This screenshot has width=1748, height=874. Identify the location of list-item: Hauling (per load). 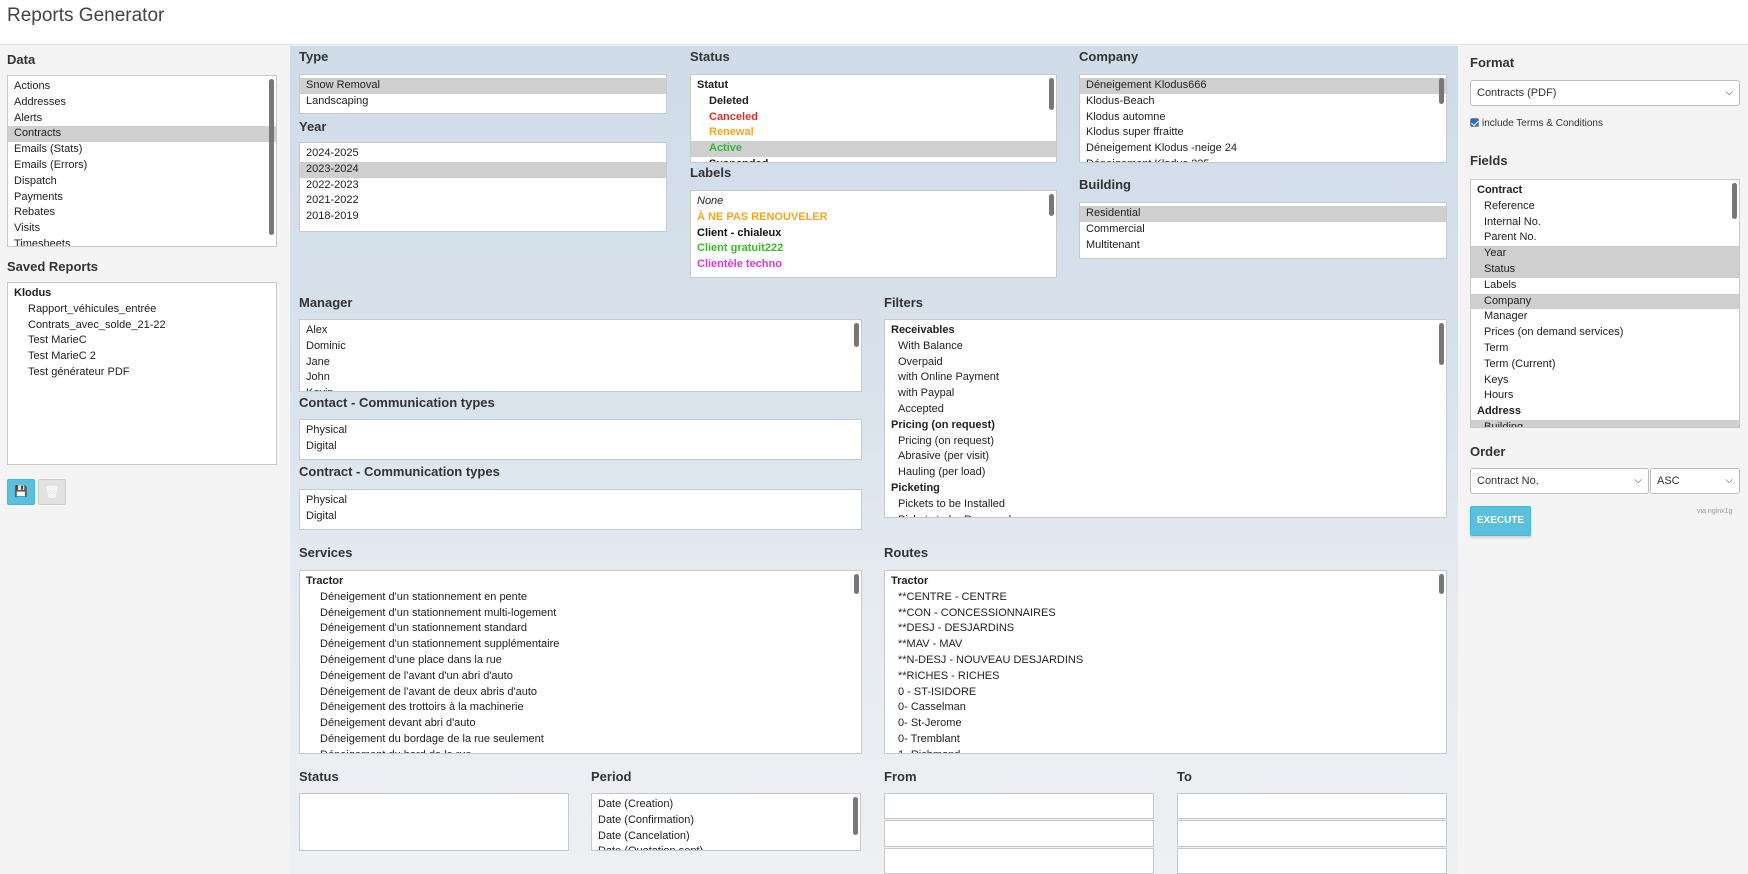
(1165, 473).